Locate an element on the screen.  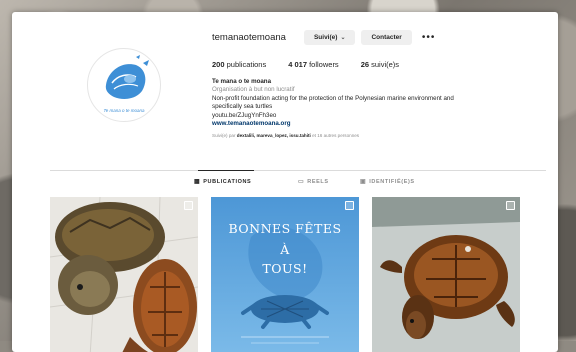
post-2-greeting-line-1: BONNES FÊTES is located at coordinates (285, 228).